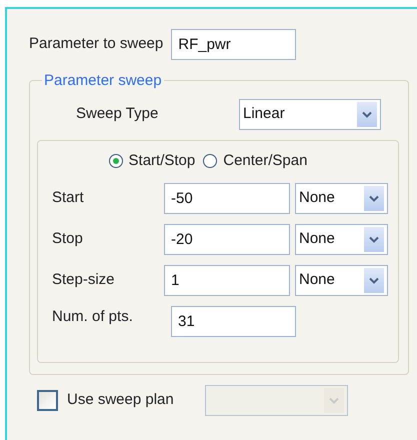 The height and width of the screenshot is (440, 417). I want to click on checkbox-label: Use sweep plan, so click(121, 400).